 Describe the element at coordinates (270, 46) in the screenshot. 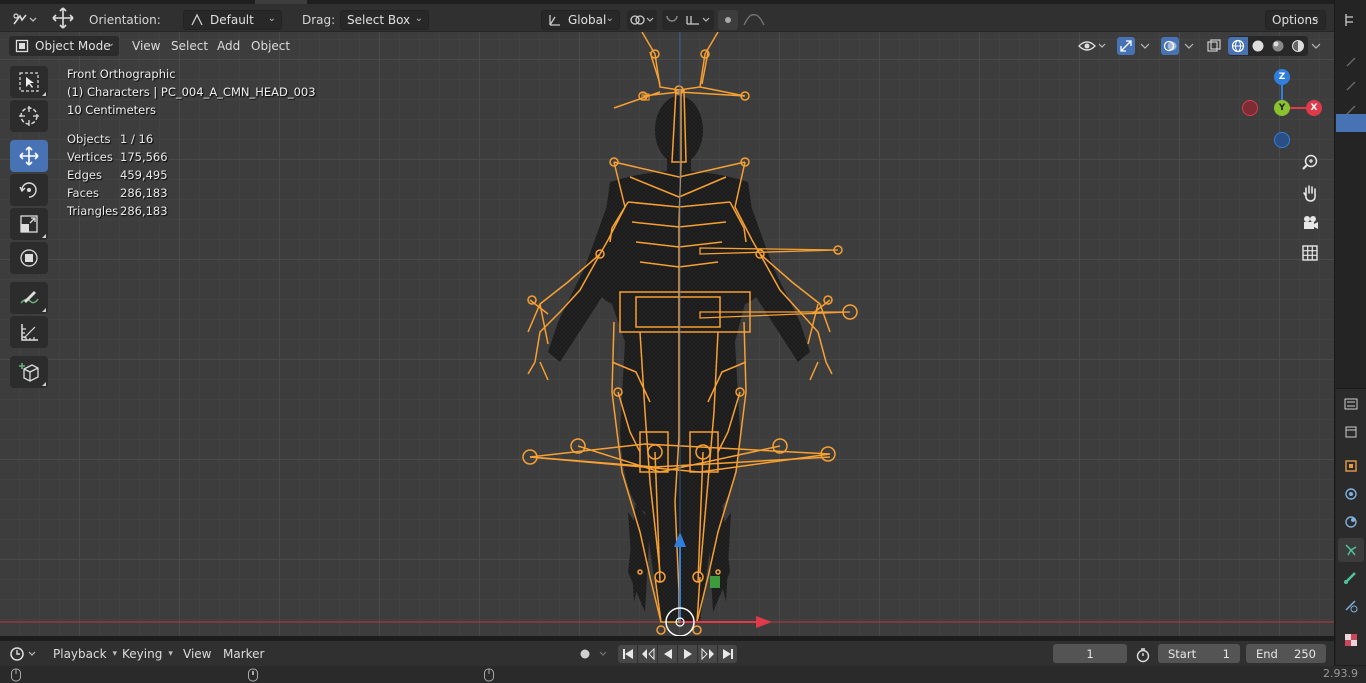

I see `menu-object: Object` at that location.